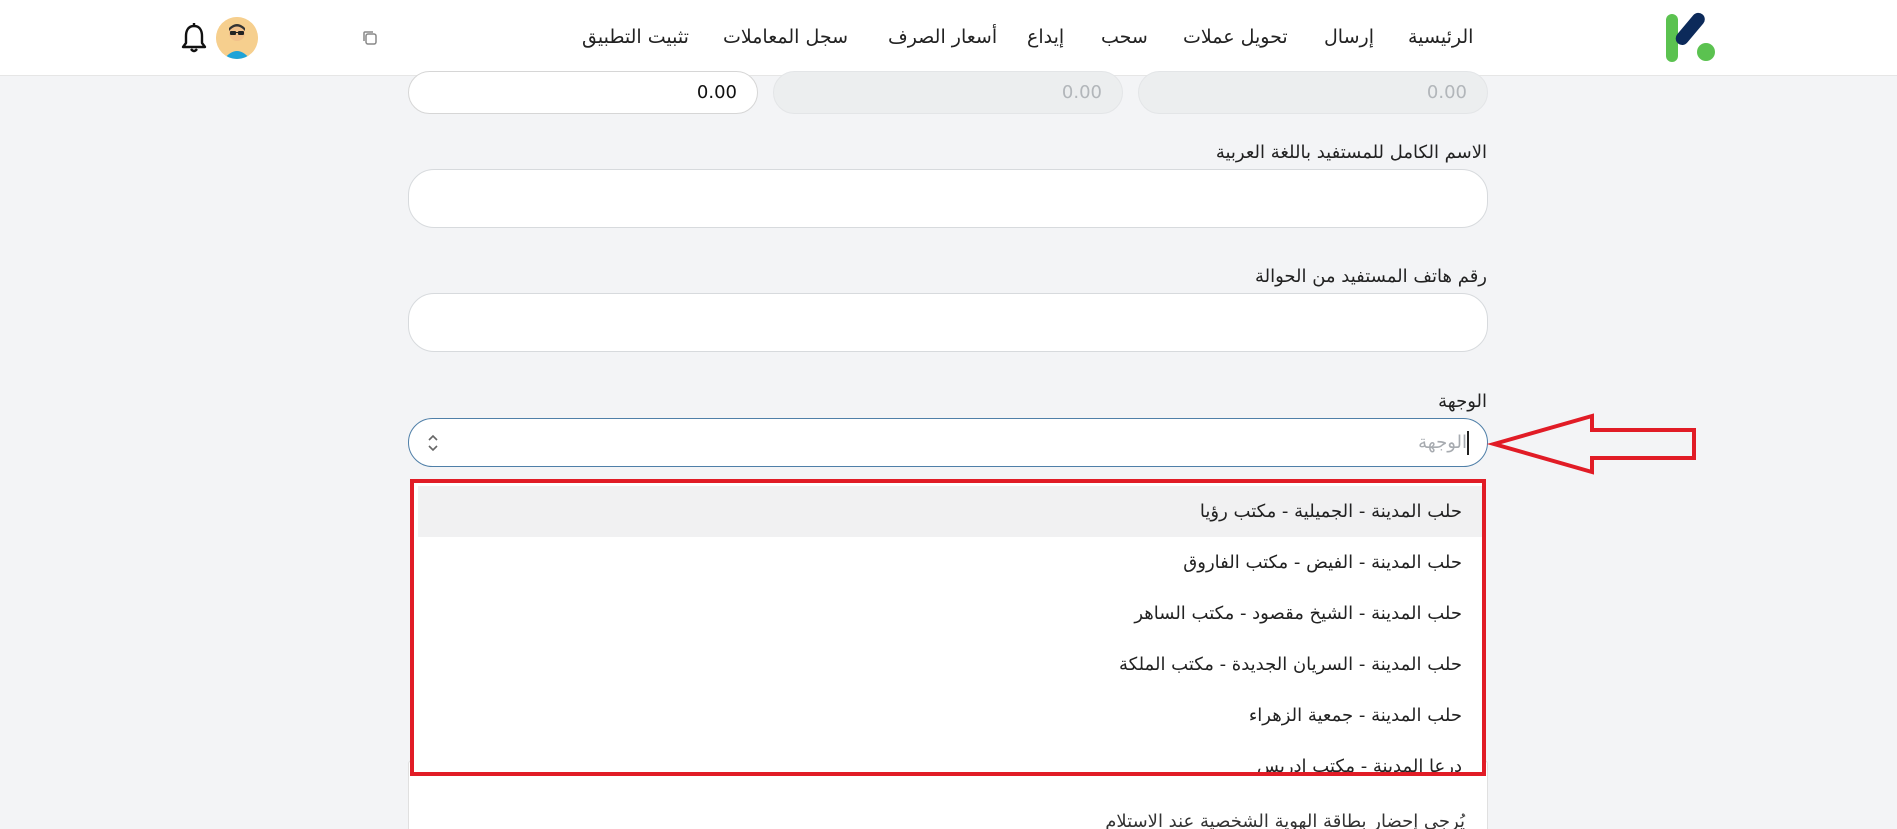 Image resolution: width=1897 pixels, height=829 pixels. Describe the element at coordinates (948, 198) in the screenshot. I see `beneficiary-name-input` at that location.